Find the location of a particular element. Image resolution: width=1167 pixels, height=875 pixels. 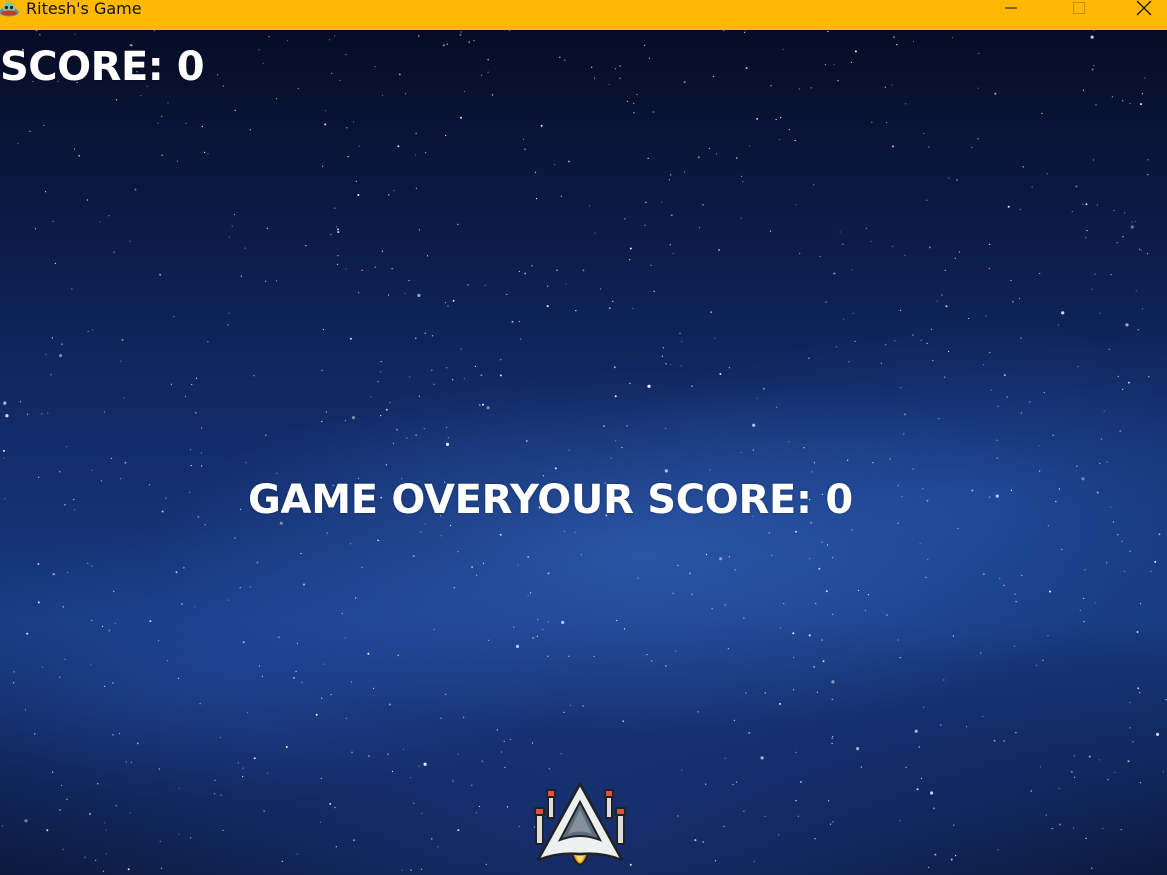

maximize-button is located at coordinates (1079, 8).